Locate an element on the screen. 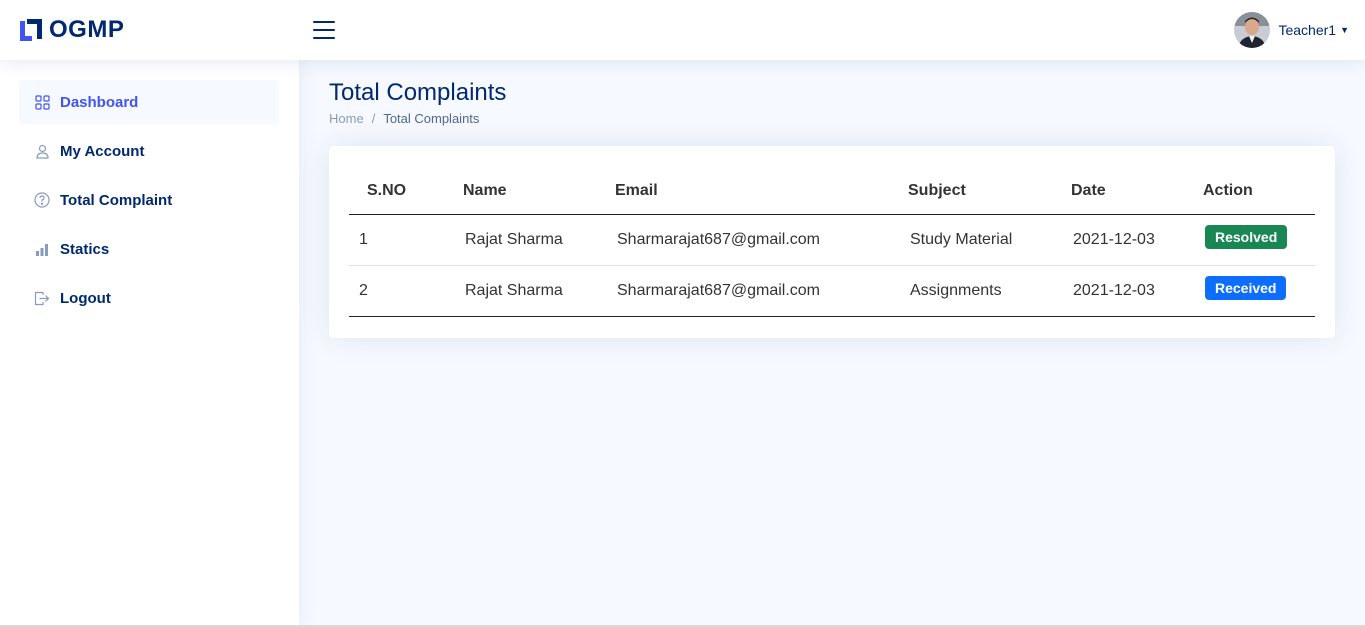 The width and height of the screenshot is (1365, 627). sidebar-item-dashboard: Dashboard is located at coordinates (149, 102).